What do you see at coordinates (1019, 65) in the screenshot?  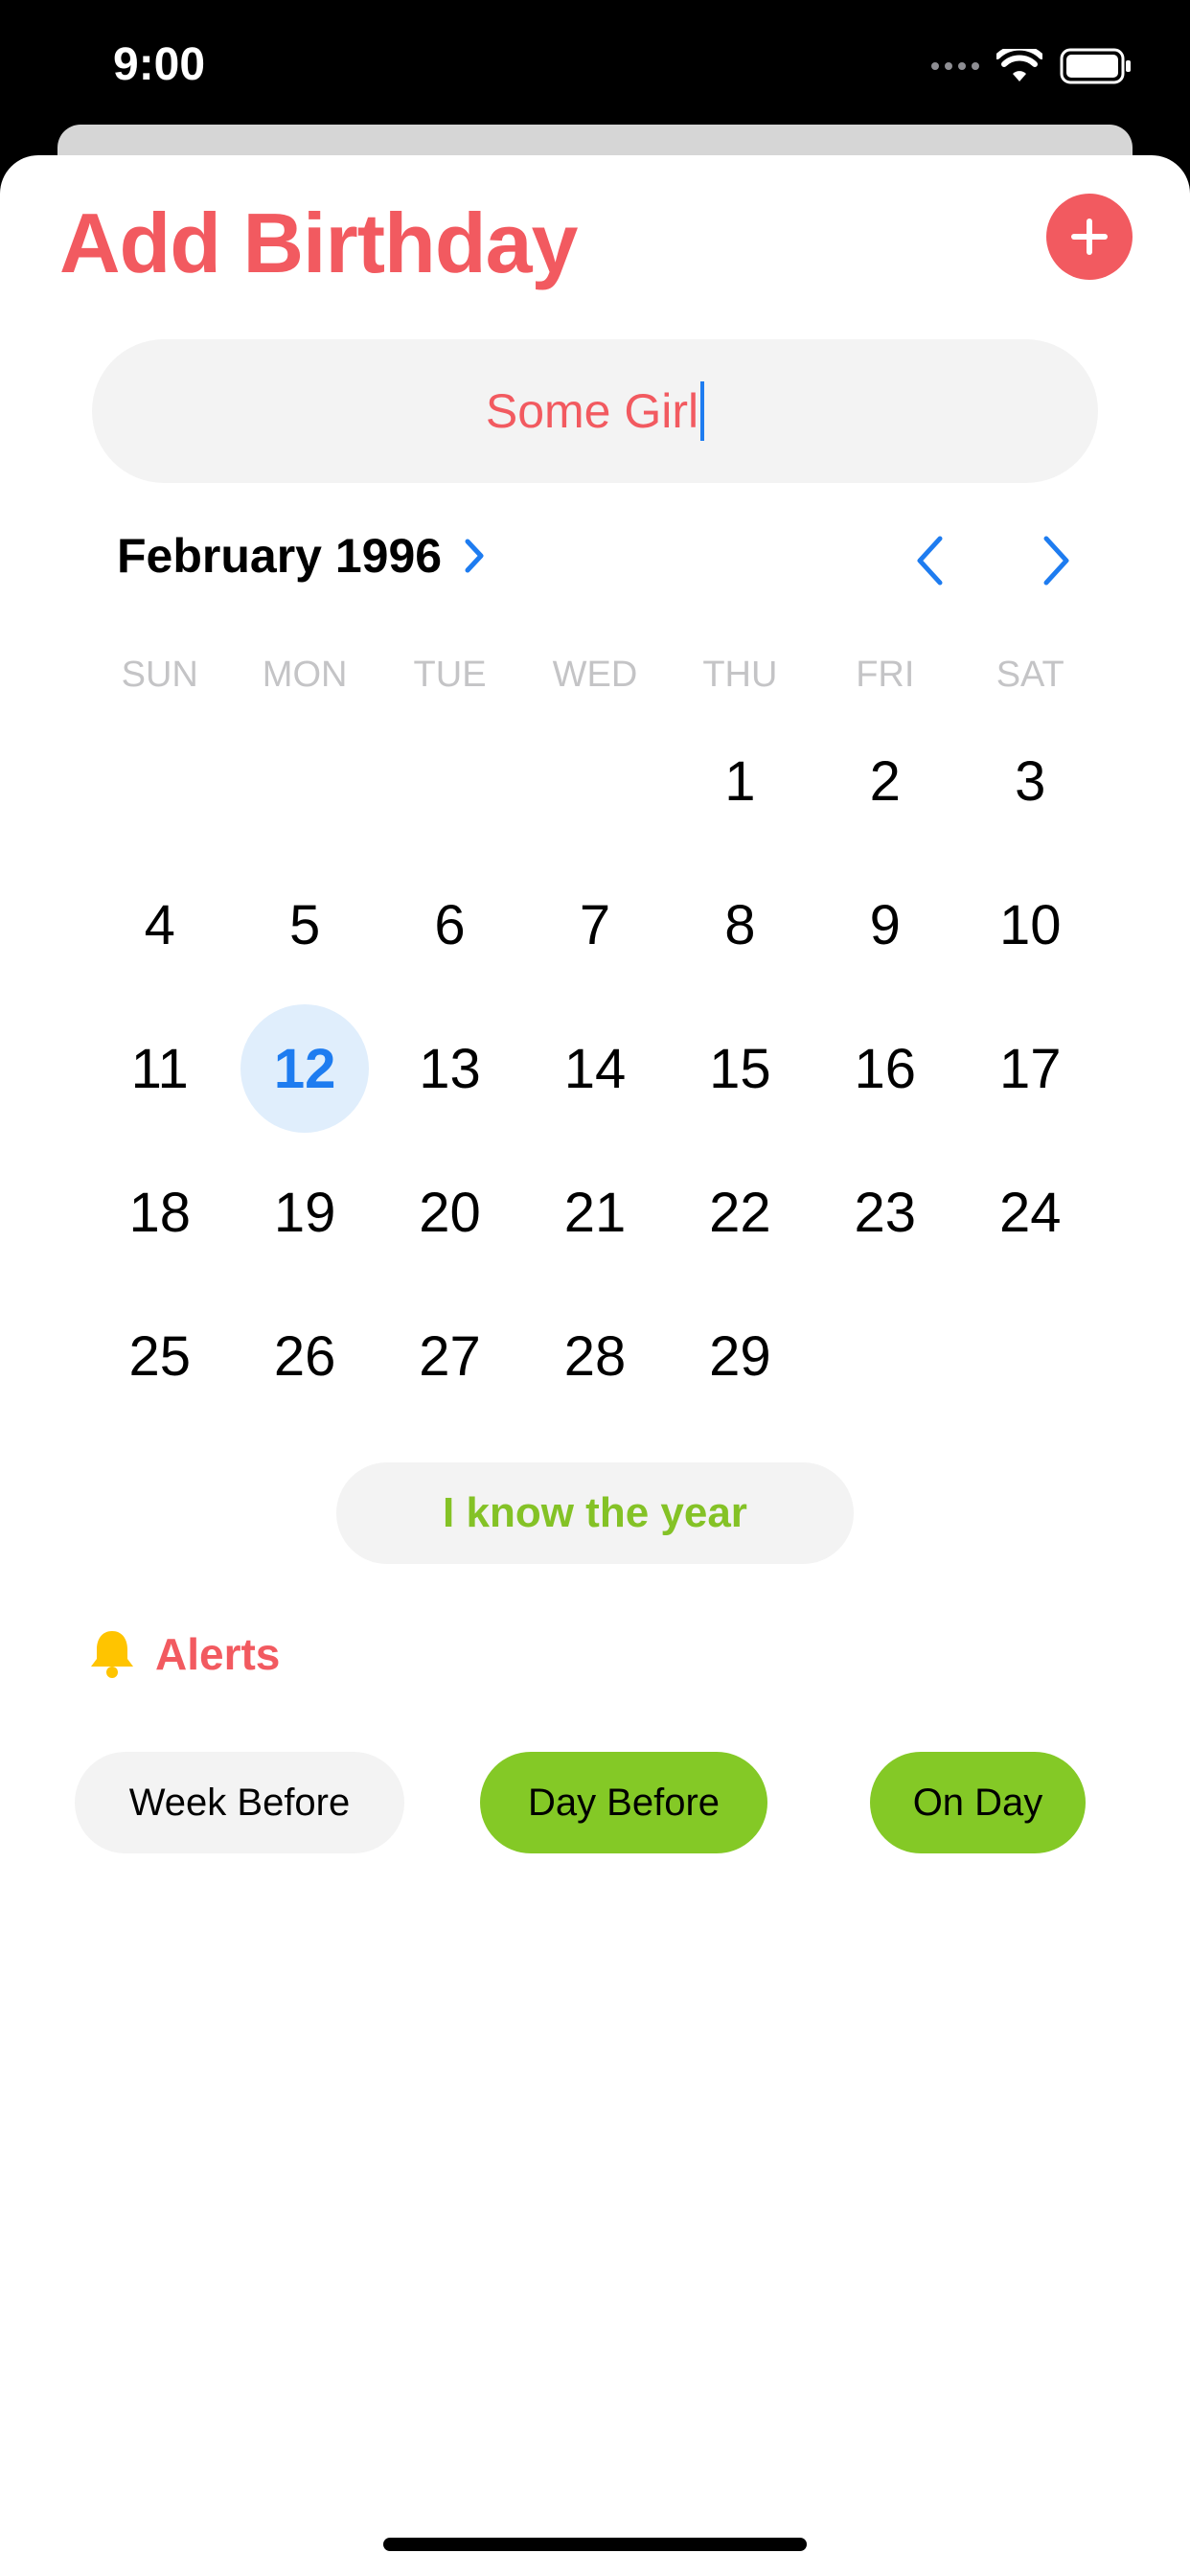 I see `wifi-icon` at bounding box center [1019, 65].